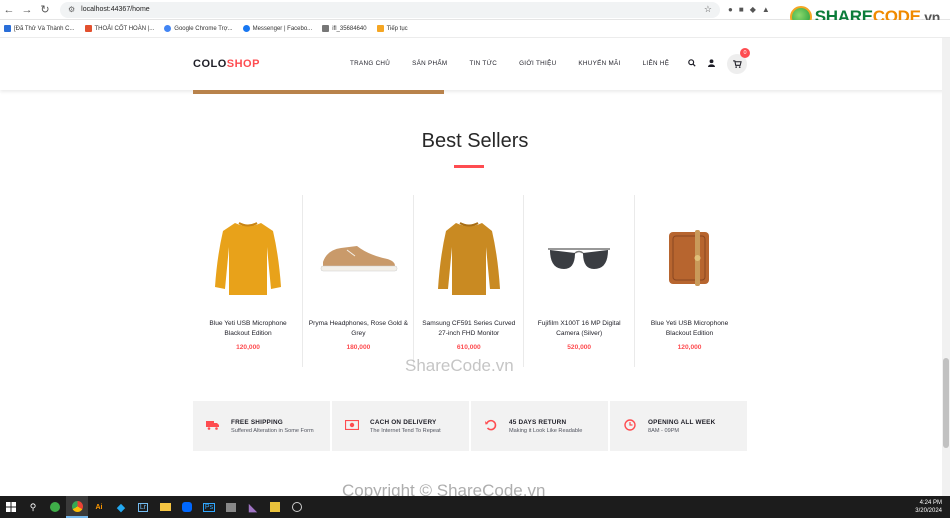  I want to click on feature-subtitle: 8AM - 09PM, so click(664, 430).